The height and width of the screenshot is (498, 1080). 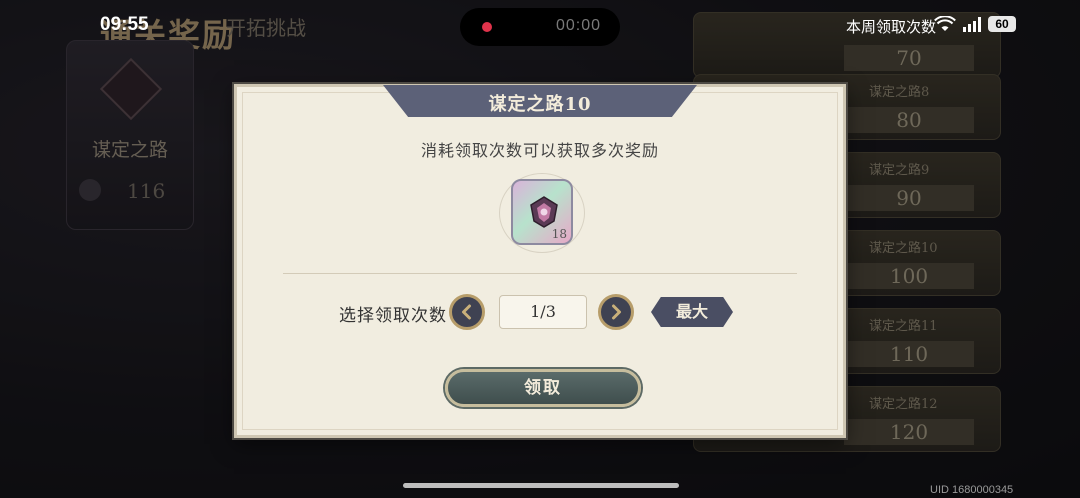 What do you see at coordinates (539, 150) in the screenshot?
I see `dialog-description: 消耗领取次数可以获取多次奖励` at bounding box center [539, 150].